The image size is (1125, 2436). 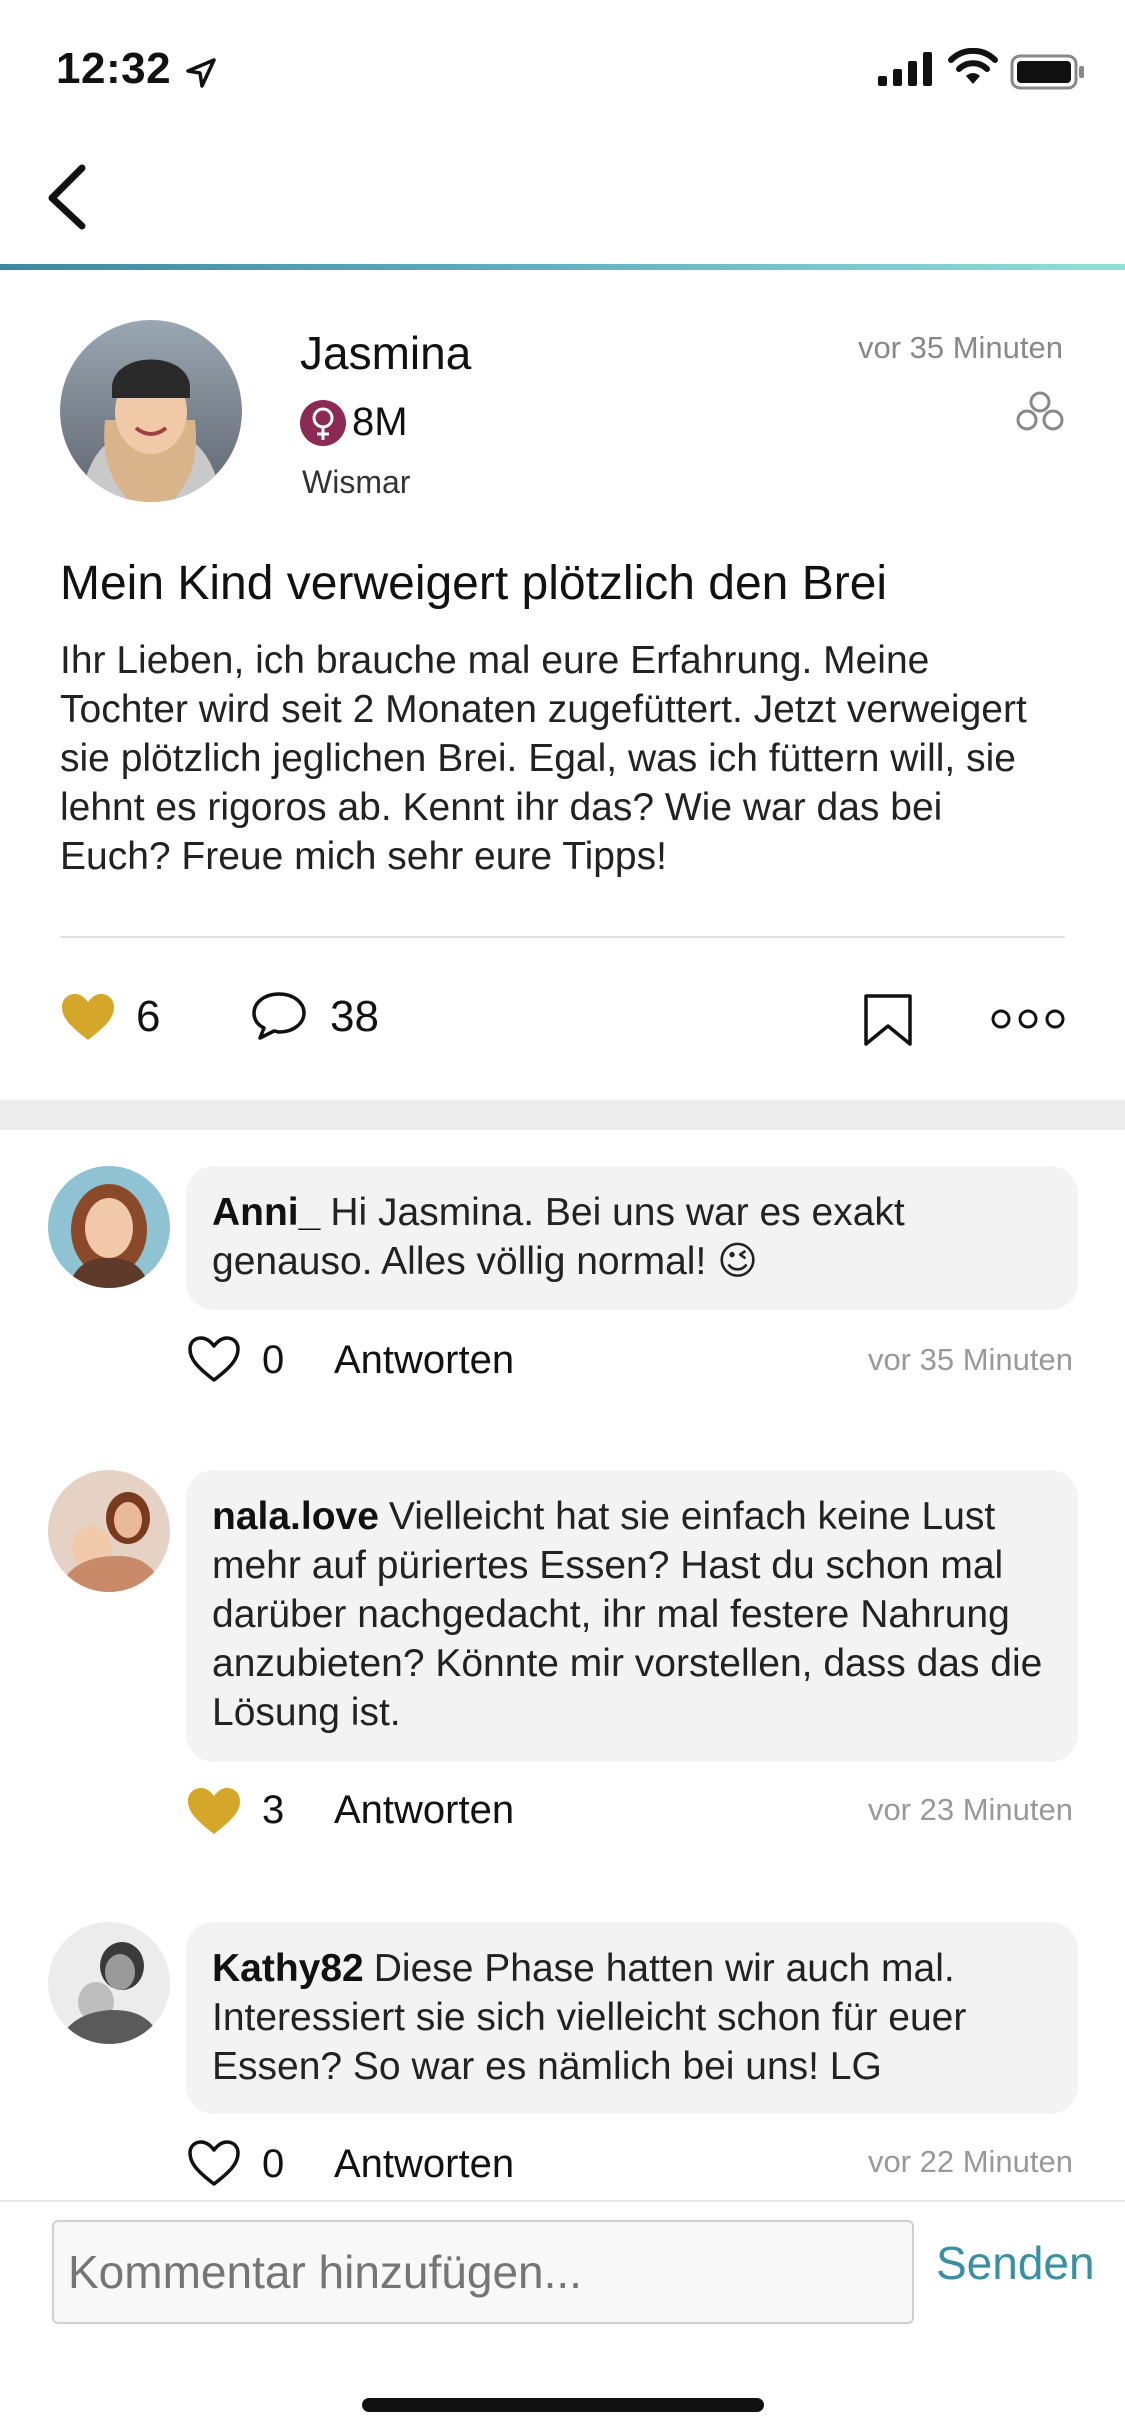 What do you see at coordinates (905, 69) in the screenshot?
I see `cellular-signal-icon` at bounding box center [905, 69].